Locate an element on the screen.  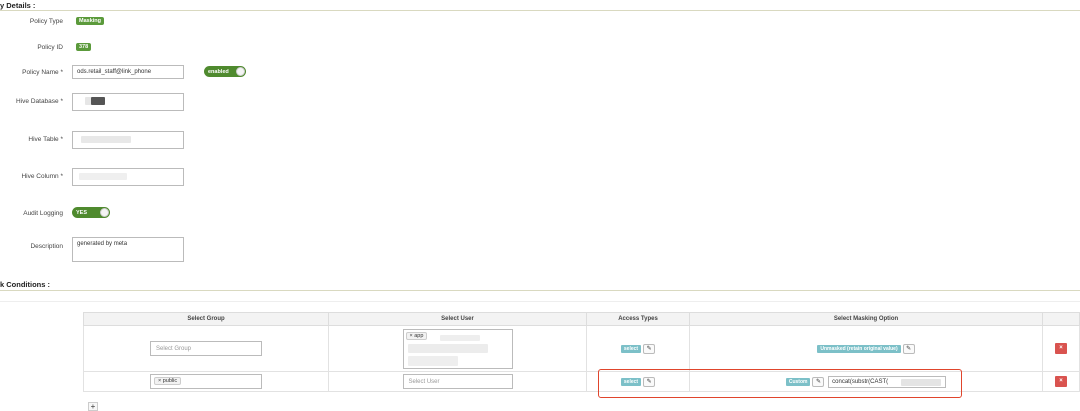
mask-conditions-title: k Conditions : is located at coordinates (25, 284).